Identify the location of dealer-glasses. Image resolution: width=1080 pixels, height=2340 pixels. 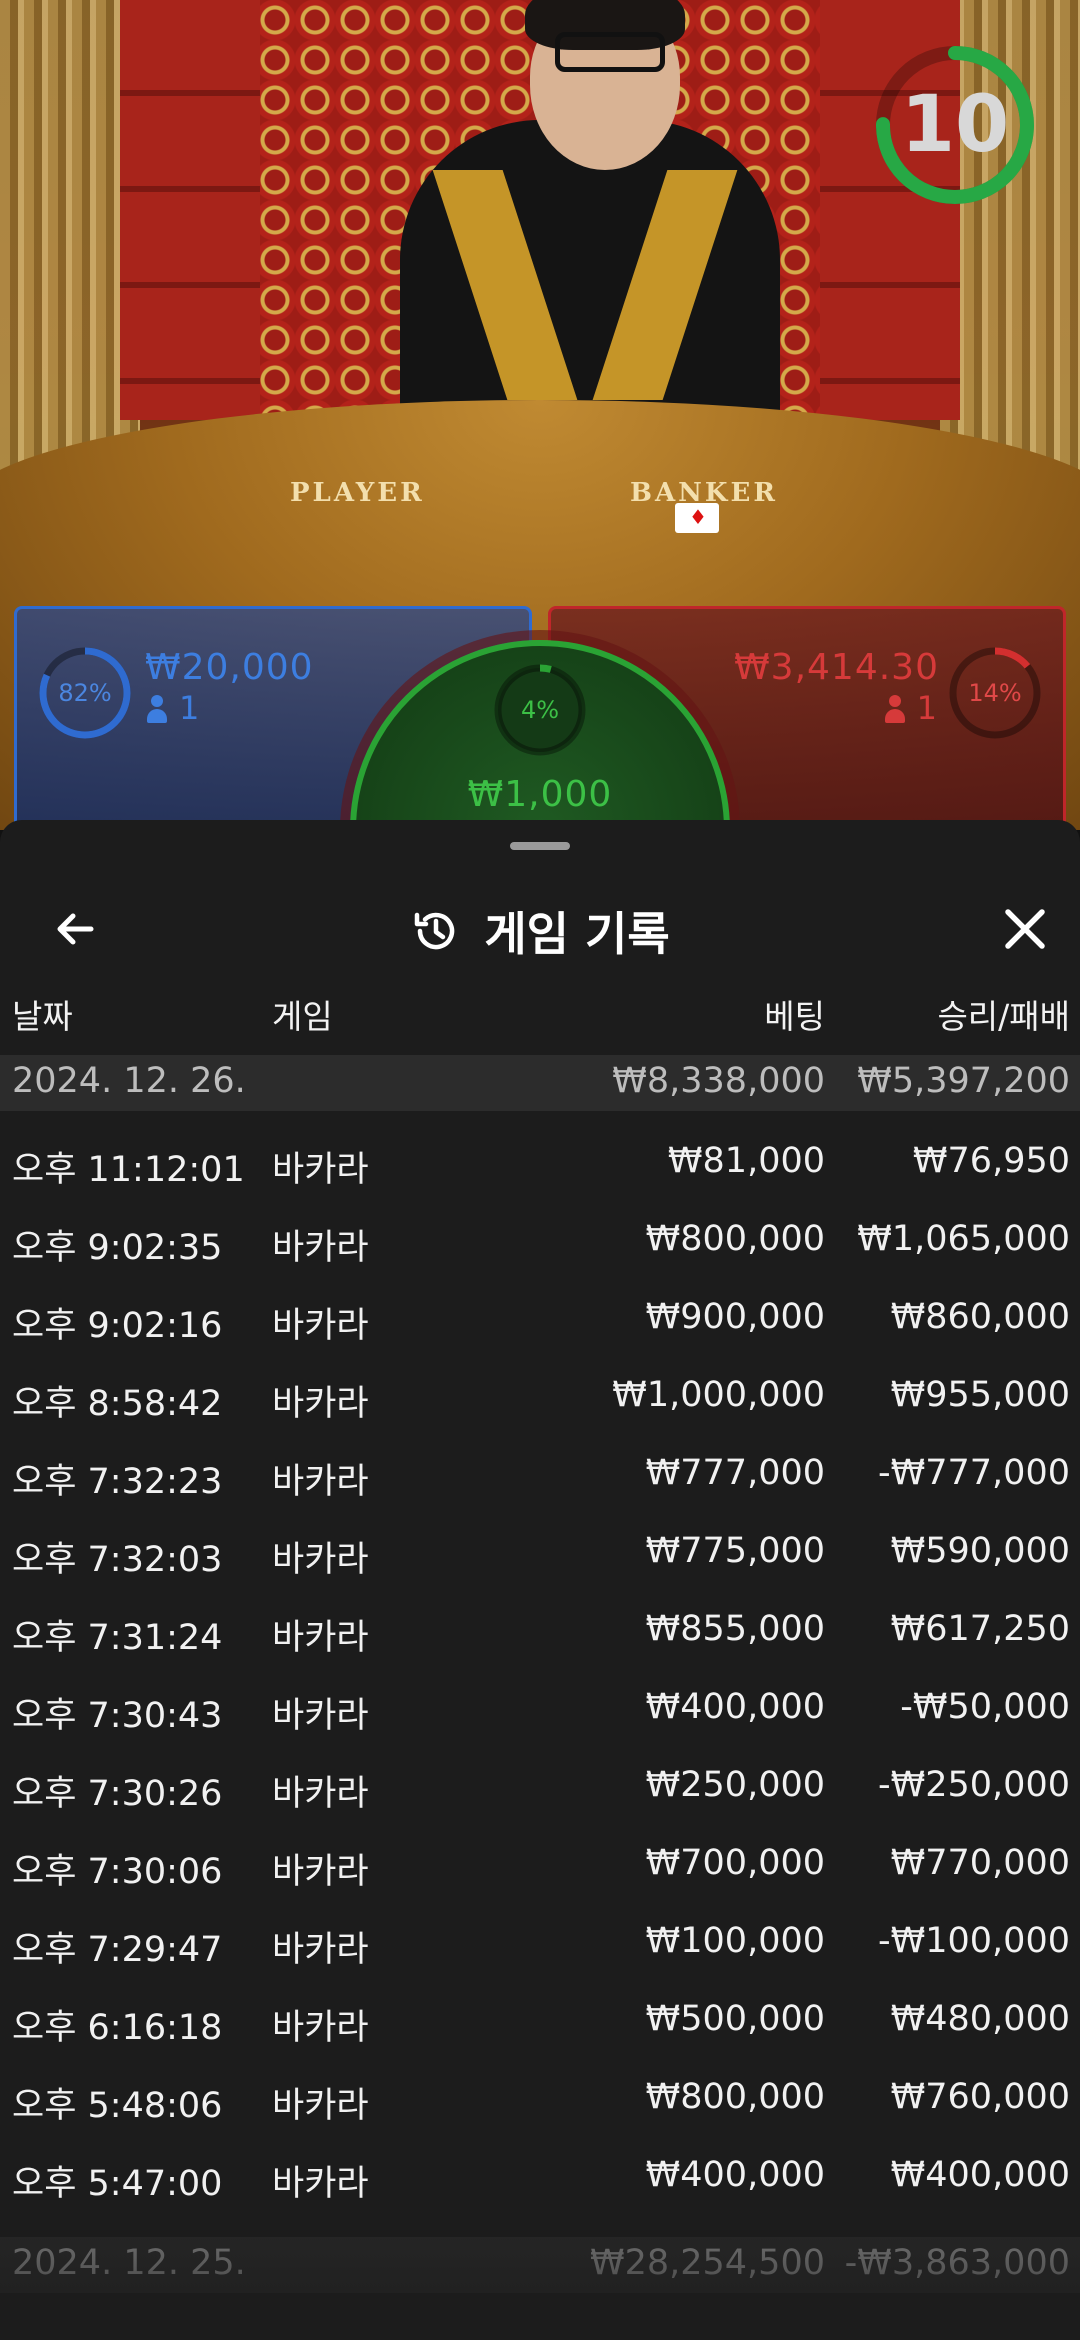
(610, 52).